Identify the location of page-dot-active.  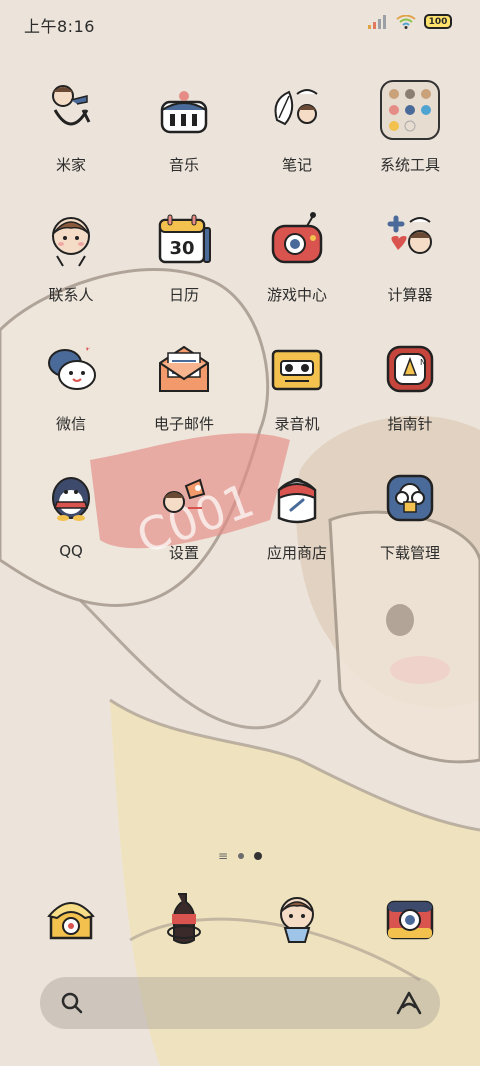
(258, 856).